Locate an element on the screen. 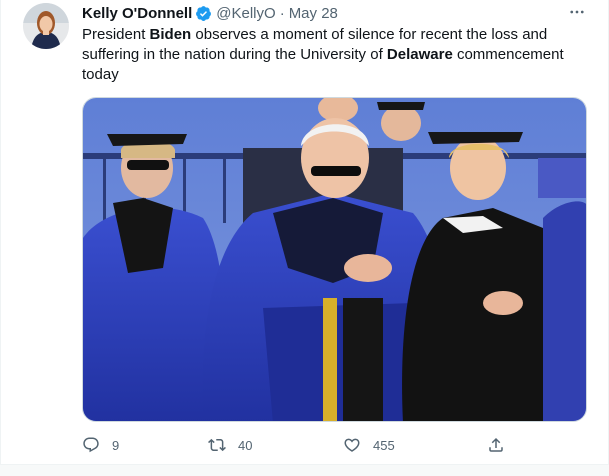 The image size is (609, 476). reply-button: 9 is located at coordinates (100, 445).